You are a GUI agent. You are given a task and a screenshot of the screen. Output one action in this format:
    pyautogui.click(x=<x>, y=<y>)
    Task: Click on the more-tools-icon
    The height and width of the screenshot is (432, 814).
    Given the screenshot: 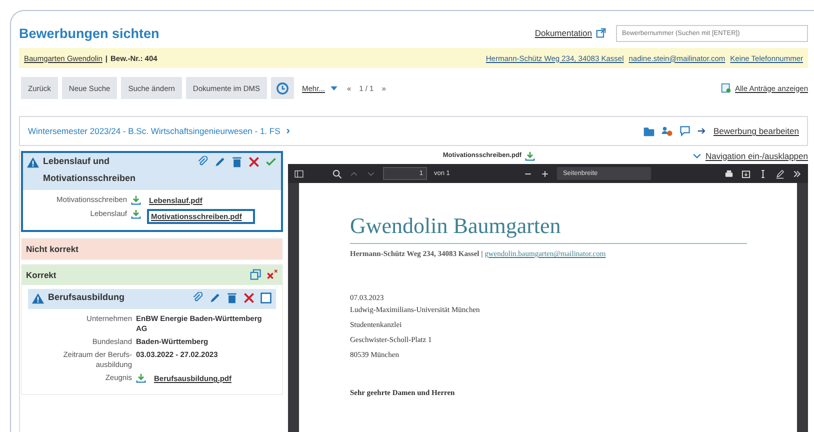 What is the action you would take?
    pyautogui.click(x=797, y=173)
    